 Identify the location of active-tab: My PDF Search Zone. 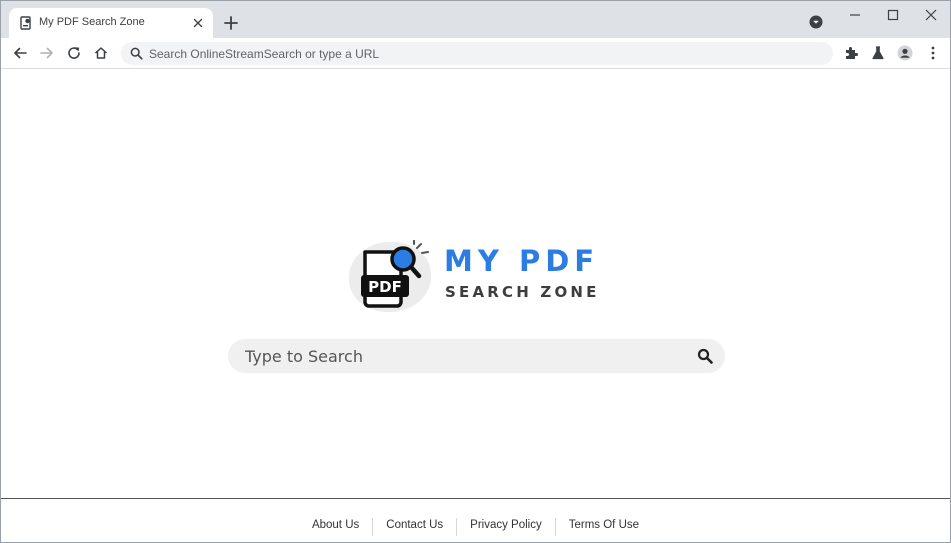
(111, 23).